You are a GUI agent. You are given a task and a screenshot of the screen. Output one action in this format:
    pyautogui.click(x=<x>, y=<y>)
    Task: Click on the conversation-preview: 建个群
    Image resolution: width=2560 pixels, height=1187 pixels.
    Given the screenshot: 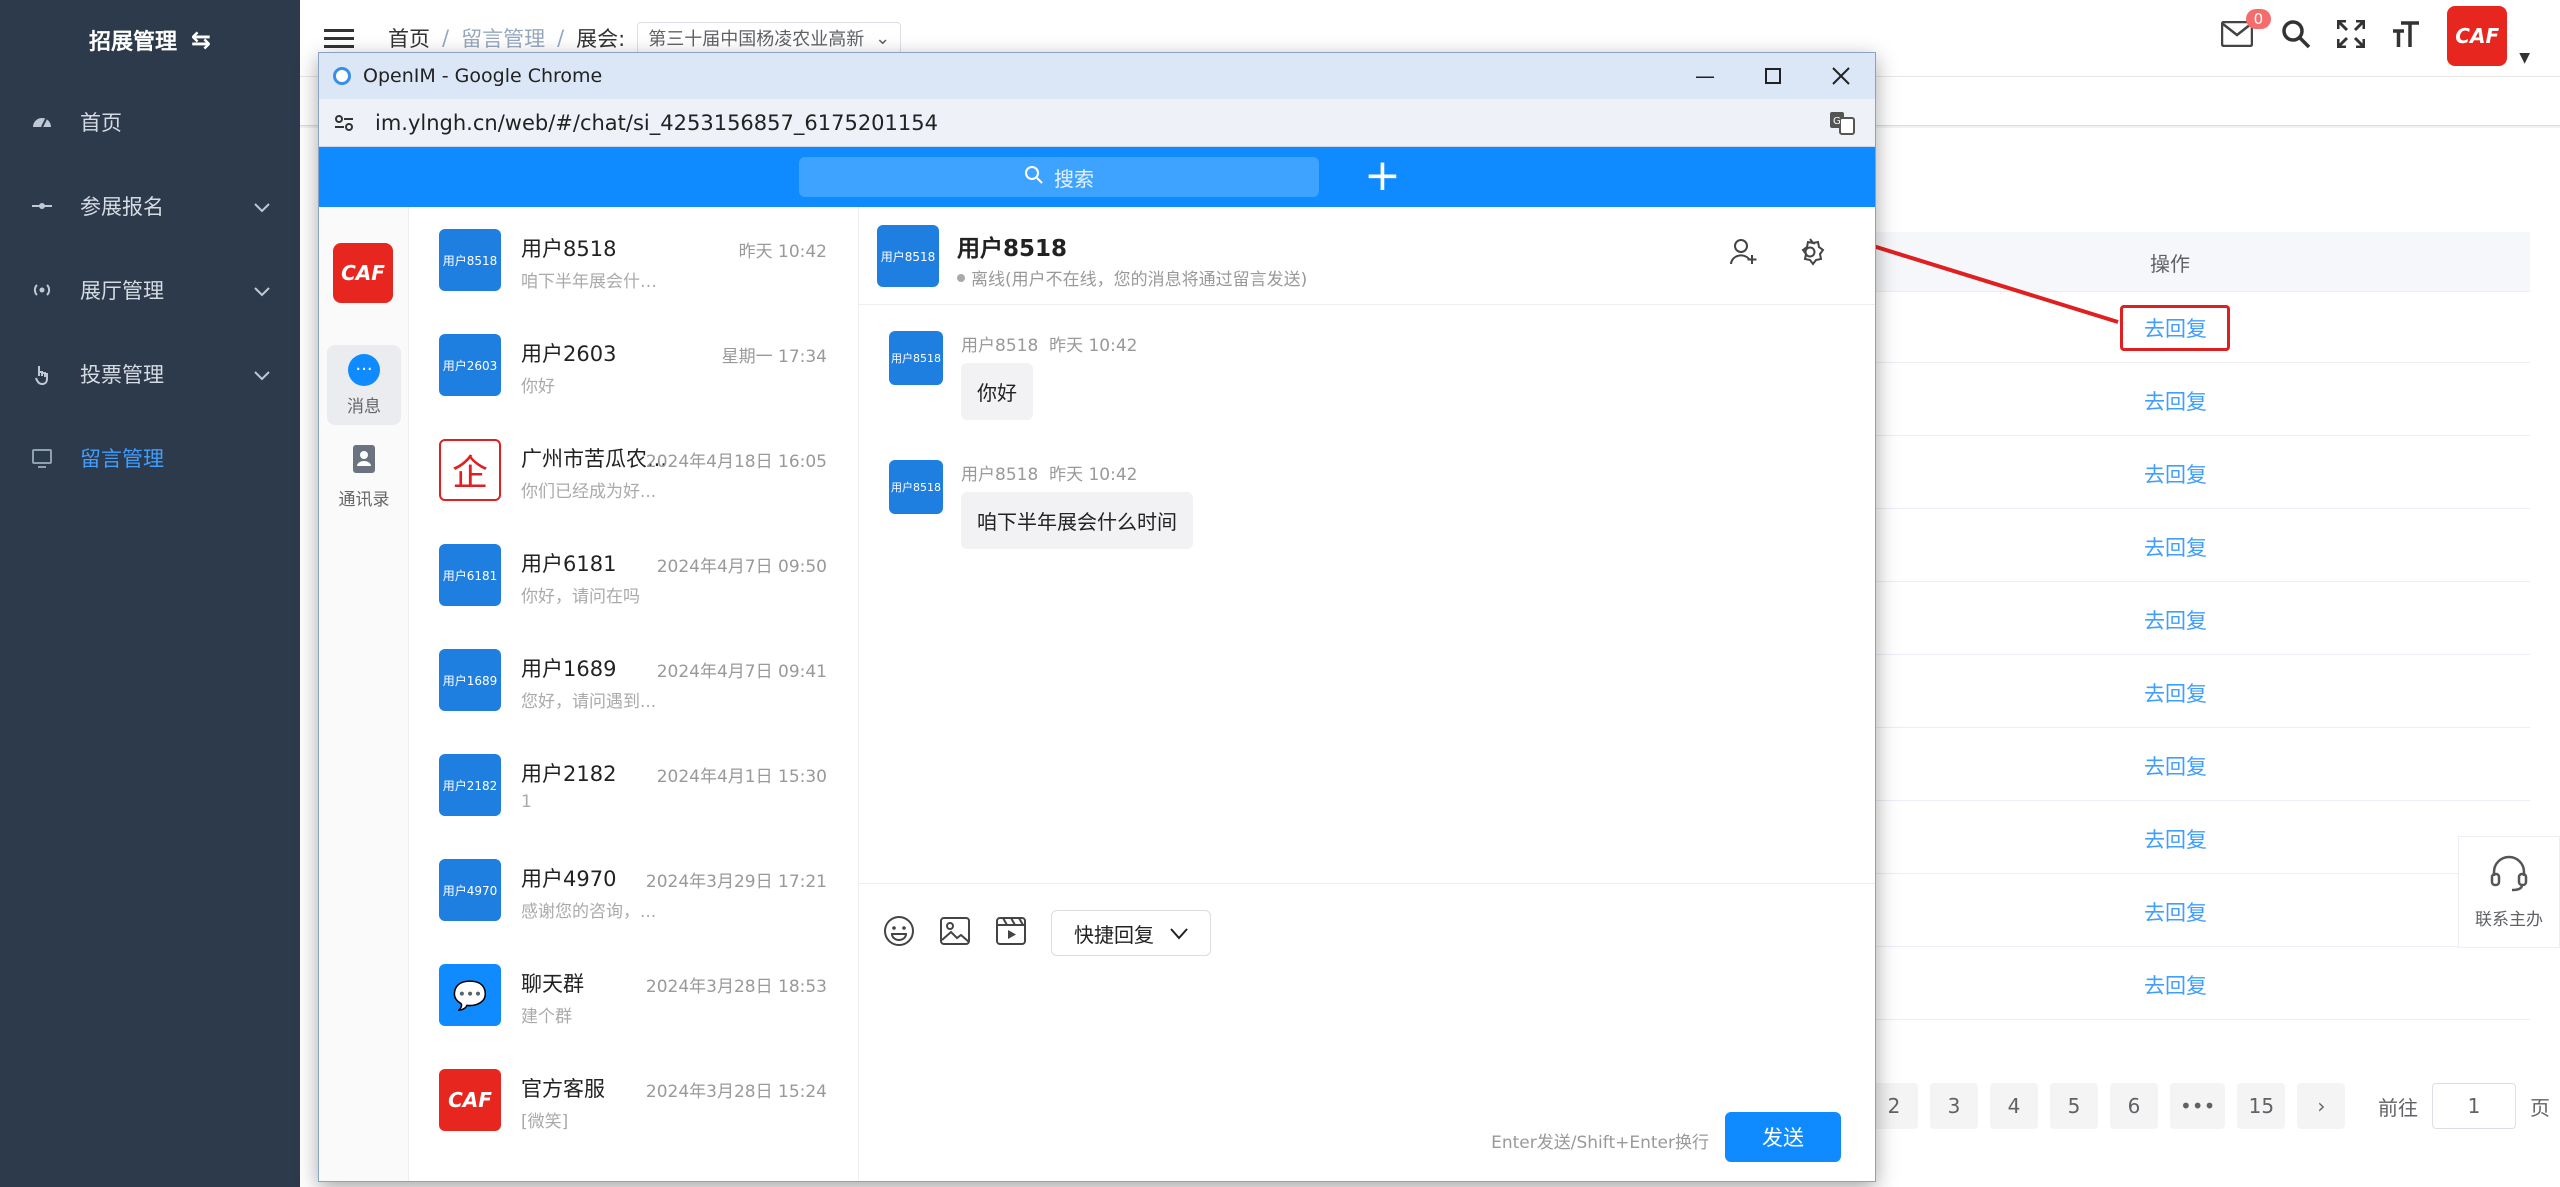 What is the action you would take?
    pyautogui.click(x=546, y=1017)
    